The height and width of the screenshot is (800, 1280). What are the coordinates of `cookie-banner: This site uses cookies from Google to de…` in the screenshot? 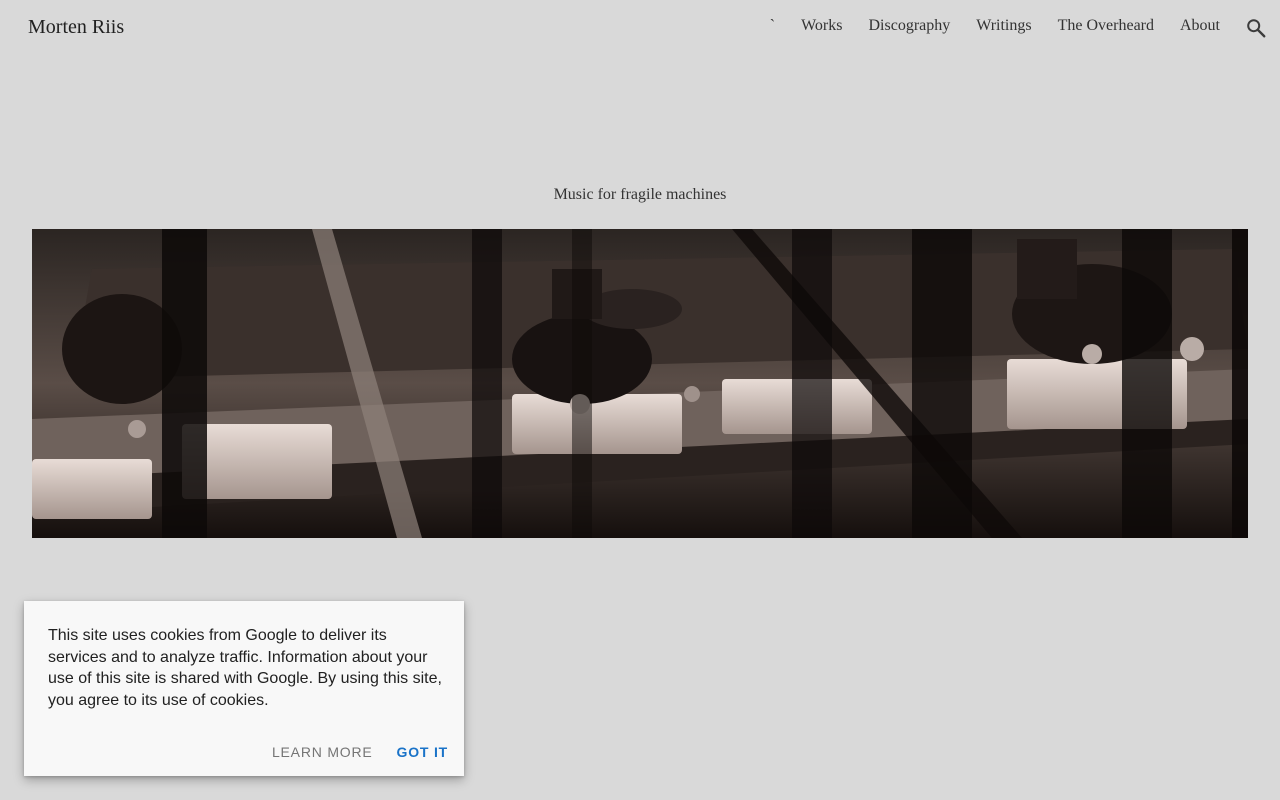 It's located at (244, 688).